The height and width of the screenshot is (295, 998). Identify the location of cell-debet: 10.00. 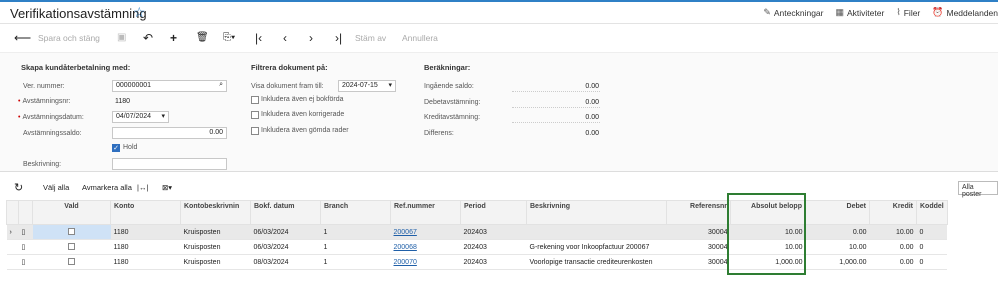
(837, 247).